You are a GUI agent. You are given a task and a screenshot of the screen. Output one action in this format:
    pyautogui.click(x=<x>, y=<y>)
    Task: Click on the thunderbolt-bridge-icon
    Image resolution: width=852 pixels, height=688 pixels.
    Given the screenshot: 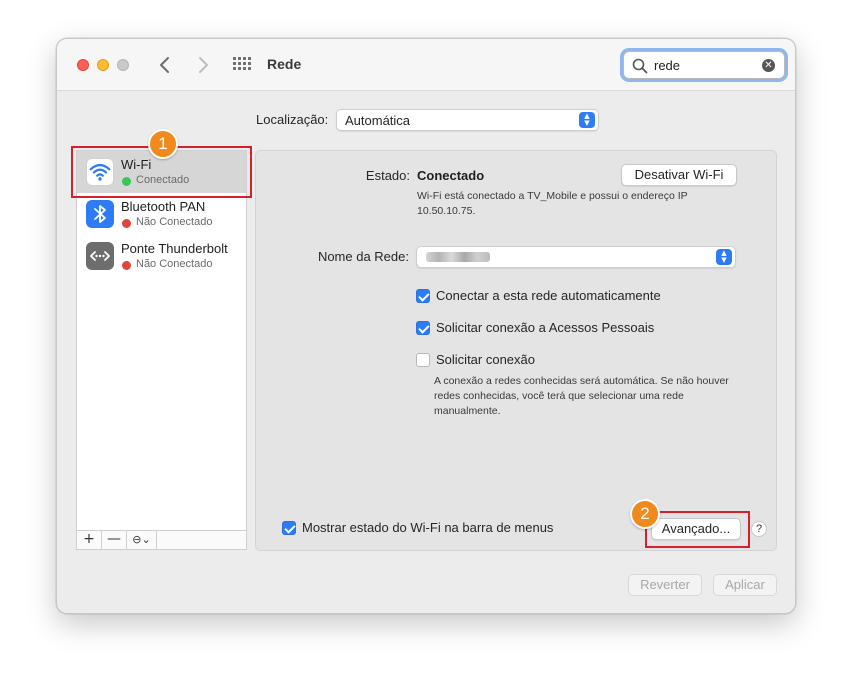 What is the action you would take?
    pyautogui.click(x=100, y=256)
    